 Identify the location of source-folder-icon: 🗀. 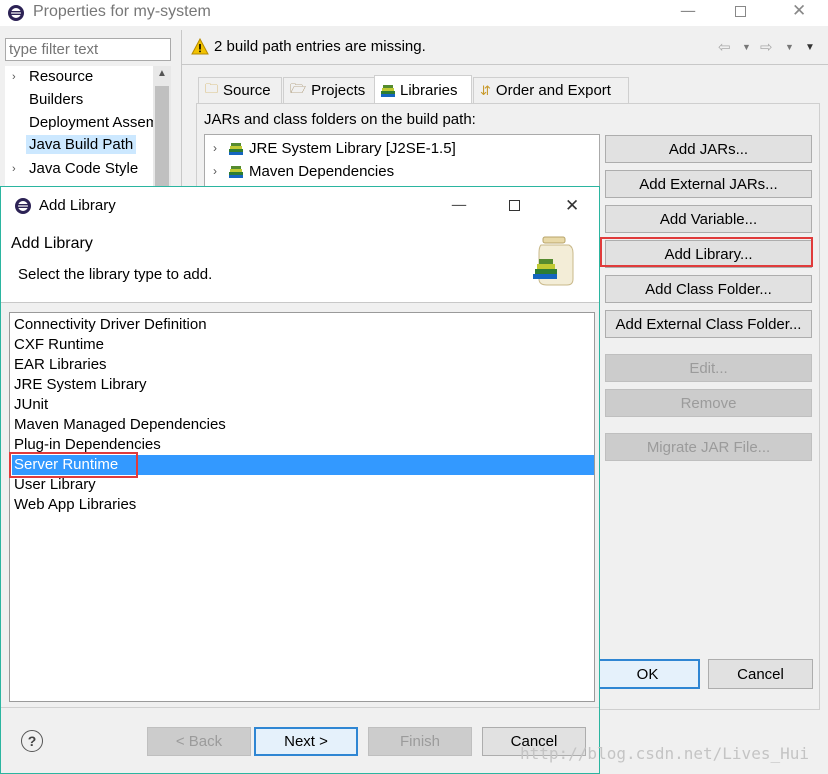
(212, 88).